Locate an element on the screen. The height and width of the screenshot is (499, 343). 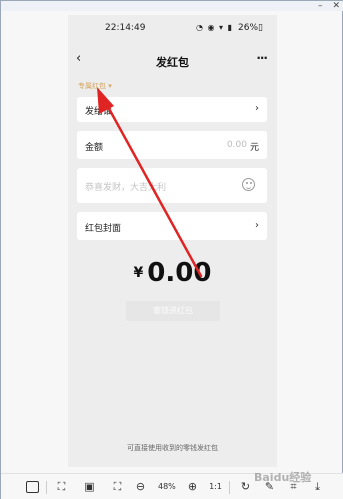
download-icon: ⤓ is located at coordinates (317, 487).